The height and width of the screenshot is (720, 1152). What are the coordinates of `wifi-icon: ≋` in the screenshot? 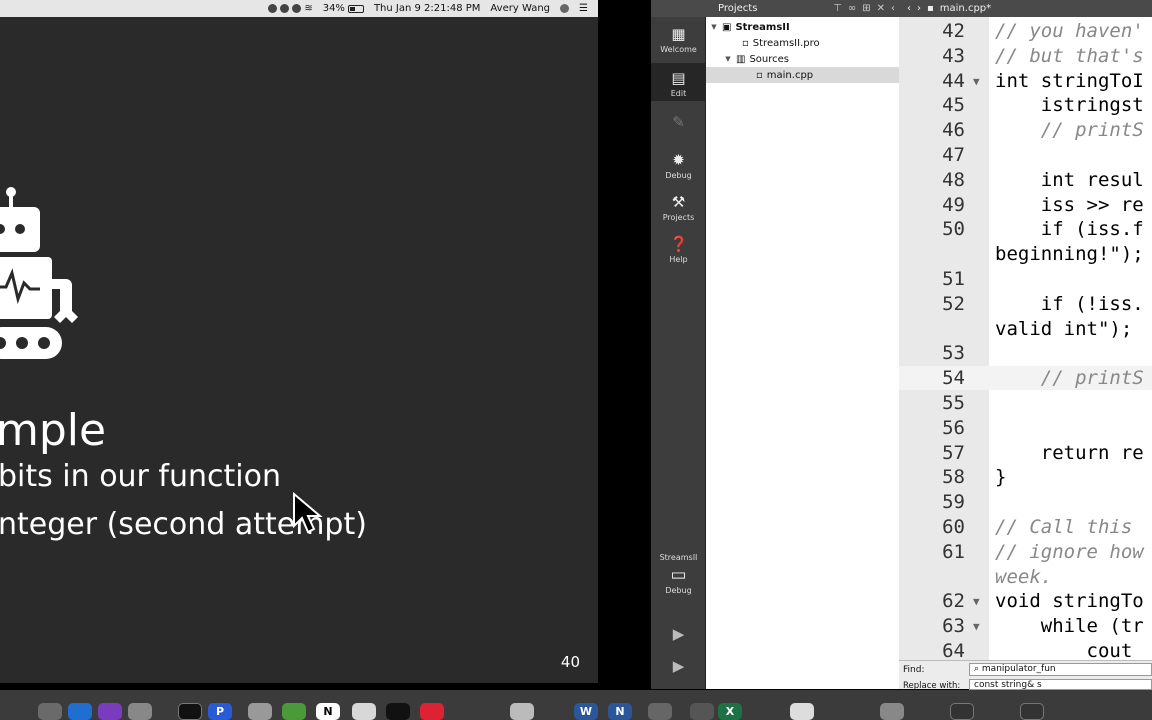 It's located at (308, 8).